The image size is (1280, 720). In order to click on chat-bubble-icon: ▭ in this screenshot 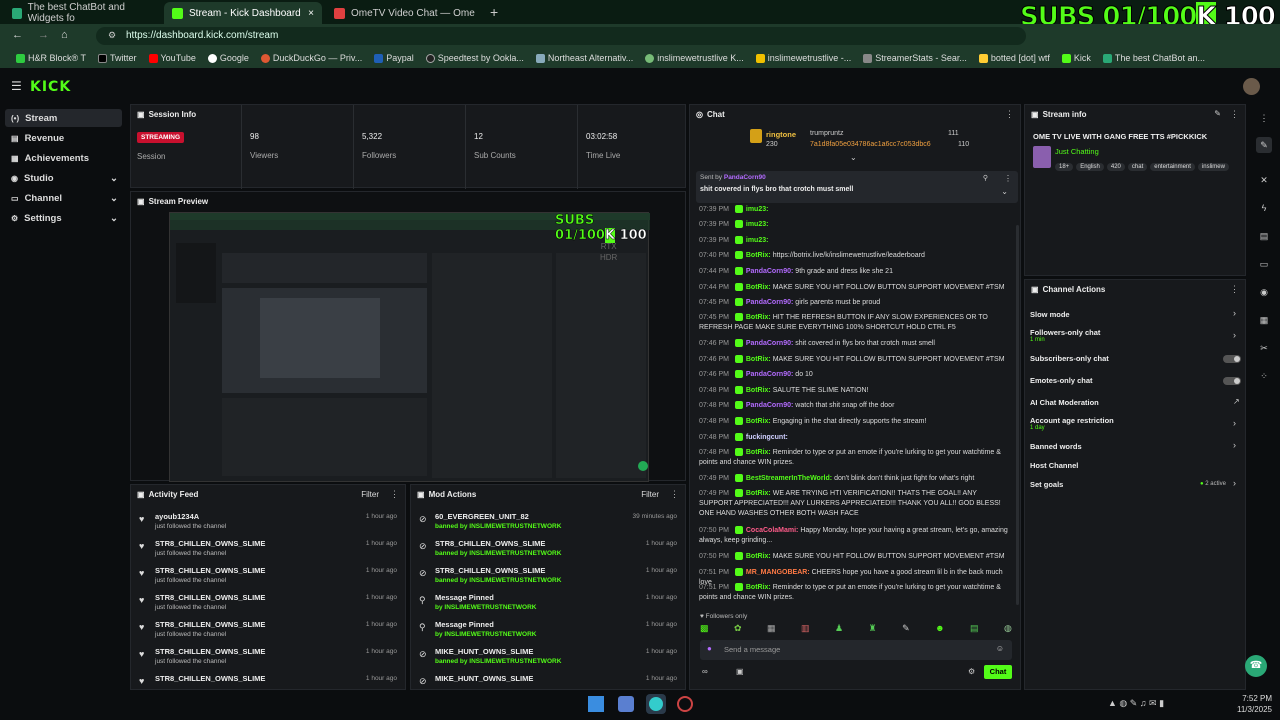, I will do `click(1264, 264)`.